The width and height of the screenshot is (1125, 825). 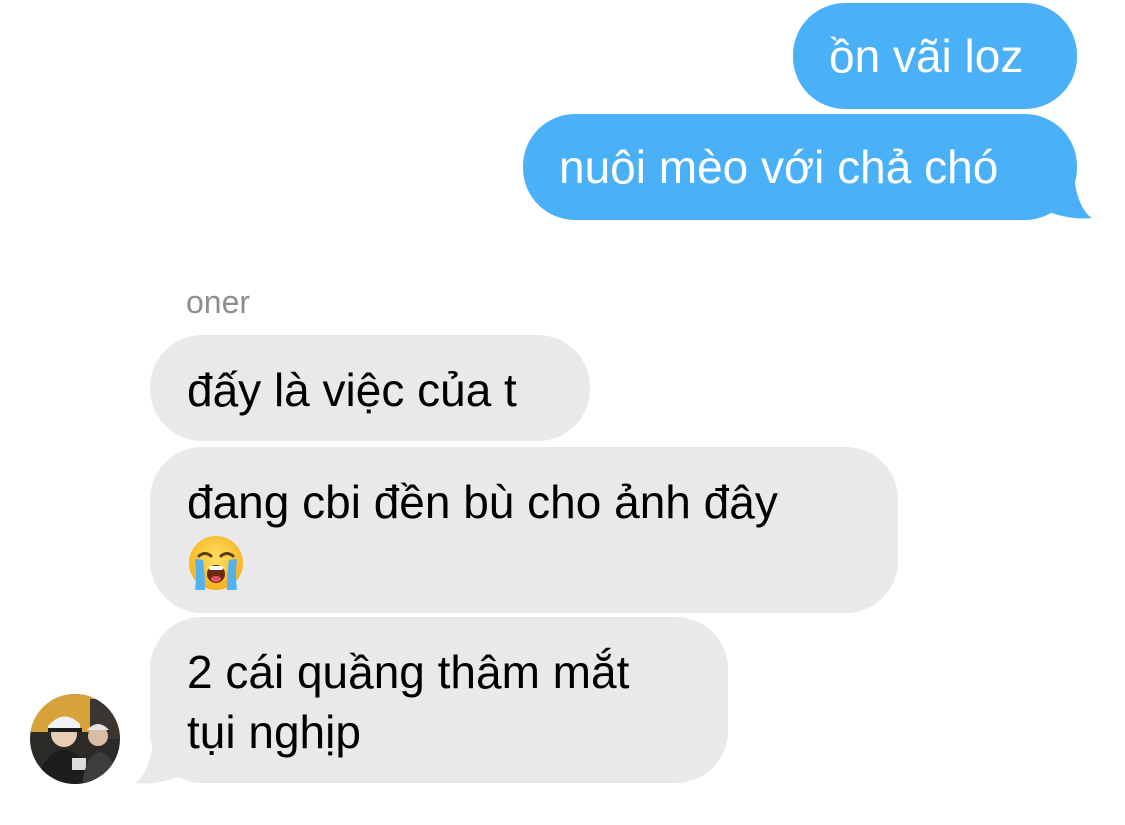 What do you see at coordinates (524, 530) in the screenshot?
I see `incoming-message-bubble: đang cbi đền bù cho ảnh đây` at bounding box center [524, 530].